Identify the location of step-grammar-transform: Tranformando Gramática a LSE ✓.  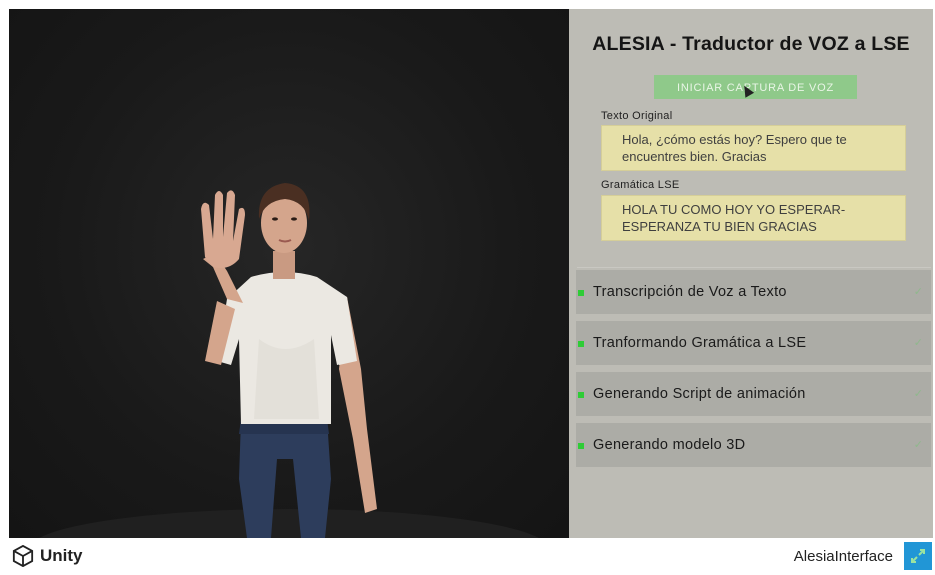
(753, 343).